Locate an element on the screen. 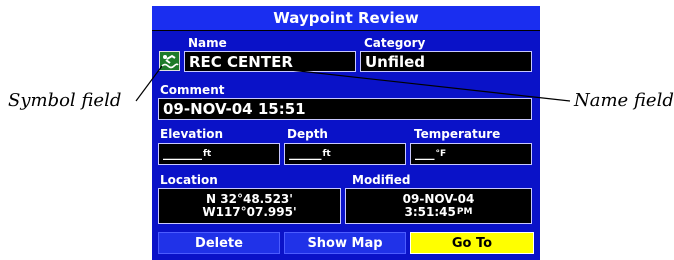  name-field: REC CENTER is located at coordinates (270, 61).